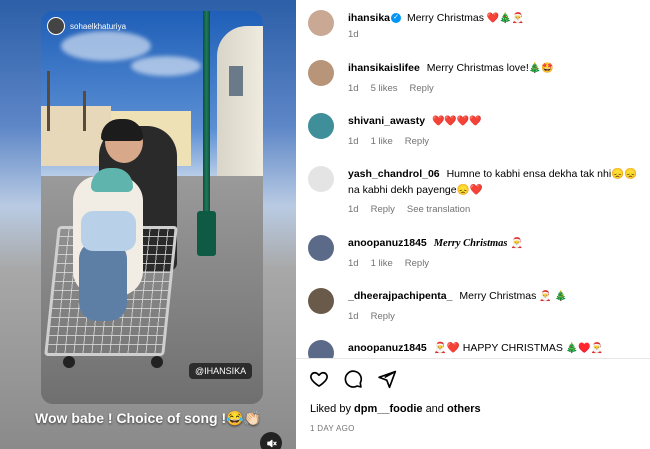 Image resolution: width=650 pixels, height=449 pixels. I want to click on comment-username: yash_chandrol_06, so click(394, 174).